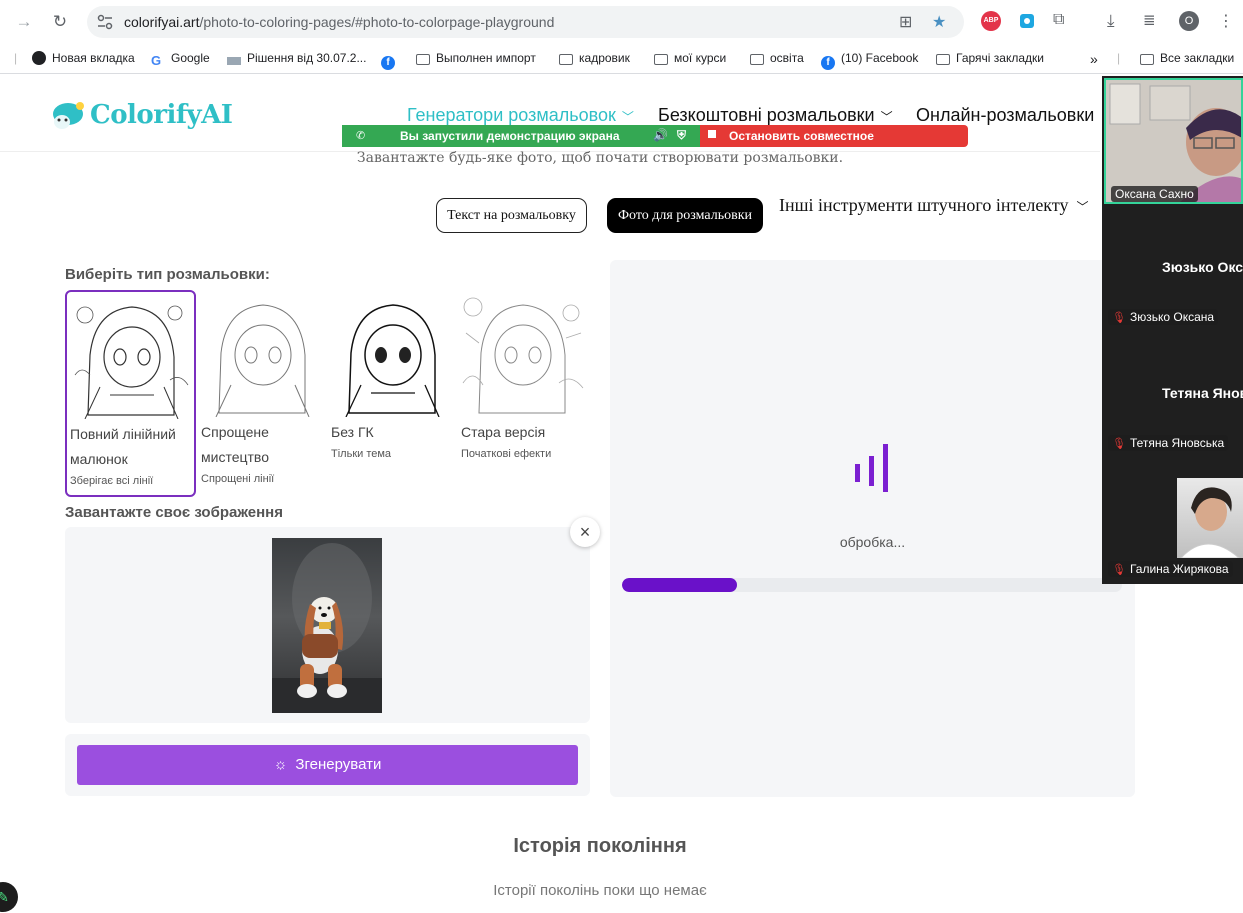 The width and height of the screenshot is (1243, 913). Describe the element at coordinates (476, 58) in the screenshot. I see `bookmark-folder-import: Выполнен импорт` at that location.